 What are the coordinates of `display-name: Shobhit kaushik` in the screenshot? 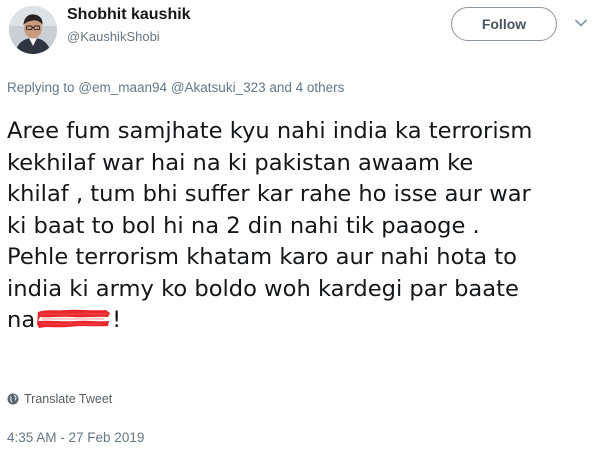 It's located at (129, 15).